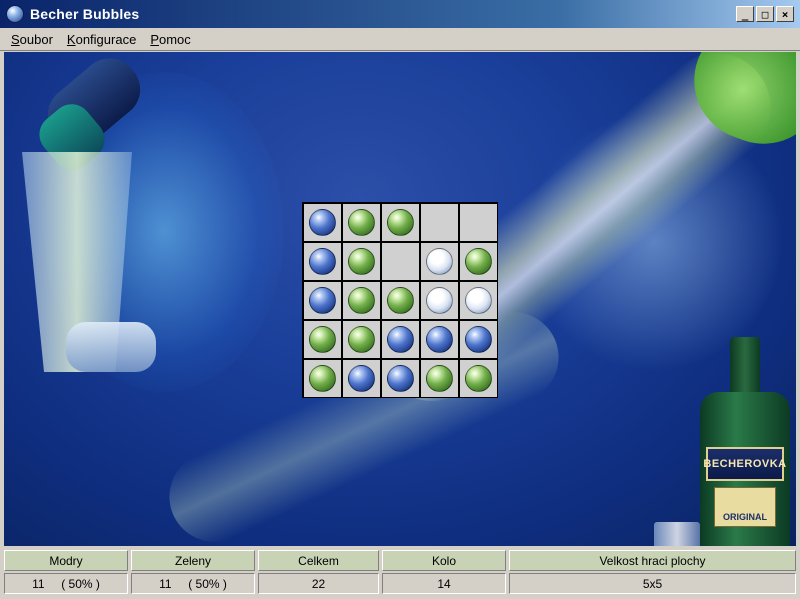 Image resolution: width=800 pixels, height=599 pixels. What do you see at coordinates (318, 560) in the screenshot?
I see `status-header-total: Celkem` at bounding box center [318, 560].